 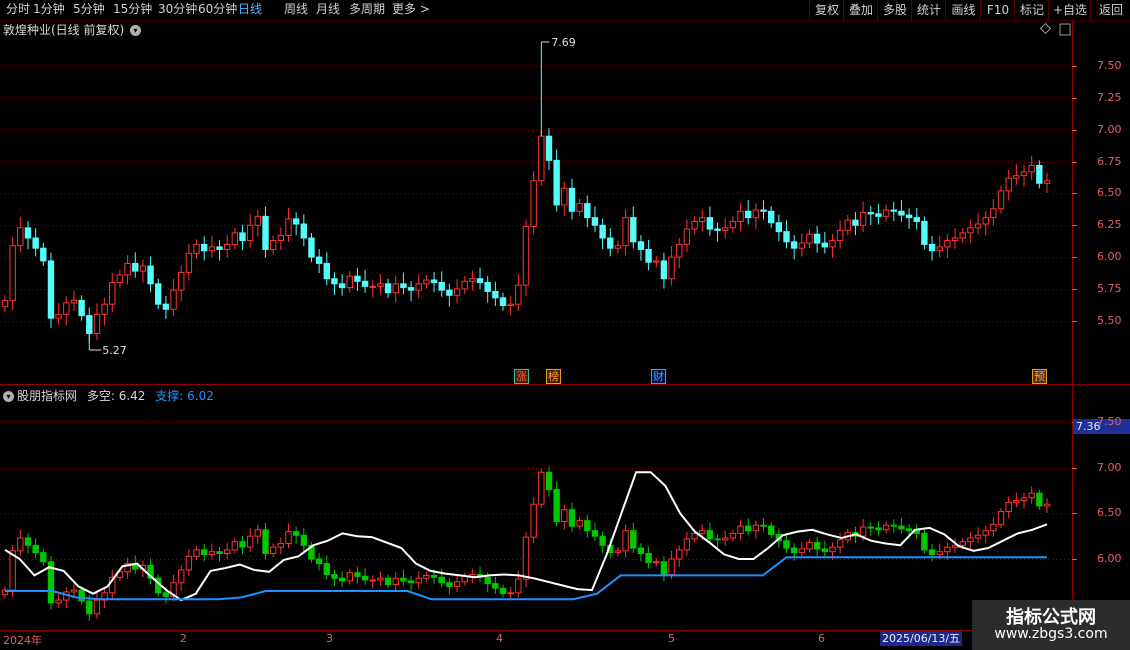 What do you see at coordinates (1051, 625) in the screenshot?
I see `watermark: 指标公式网 www.zbgs3.com` at bounding box center [1051, 625].